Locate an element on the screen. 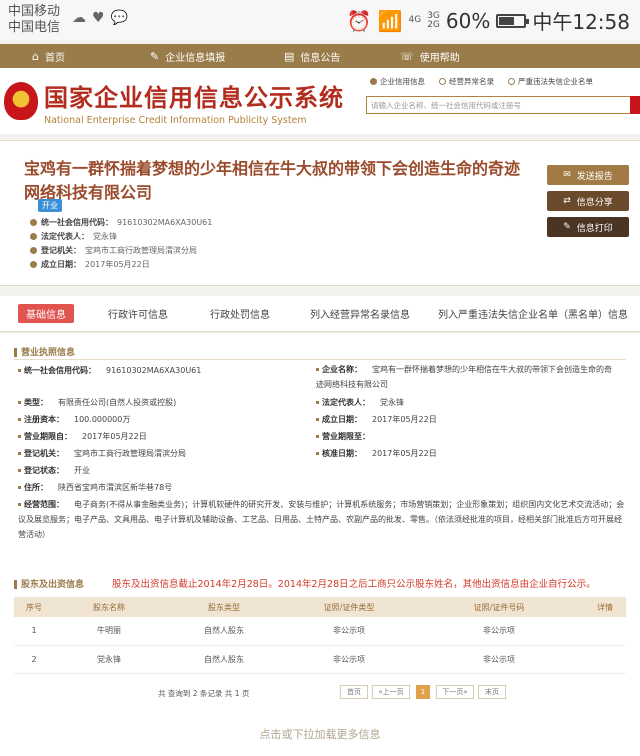 The width and height of the screenshot is (640, 756). radio-credit-label: 企业信用信息 is located at coordinates (402, 81).